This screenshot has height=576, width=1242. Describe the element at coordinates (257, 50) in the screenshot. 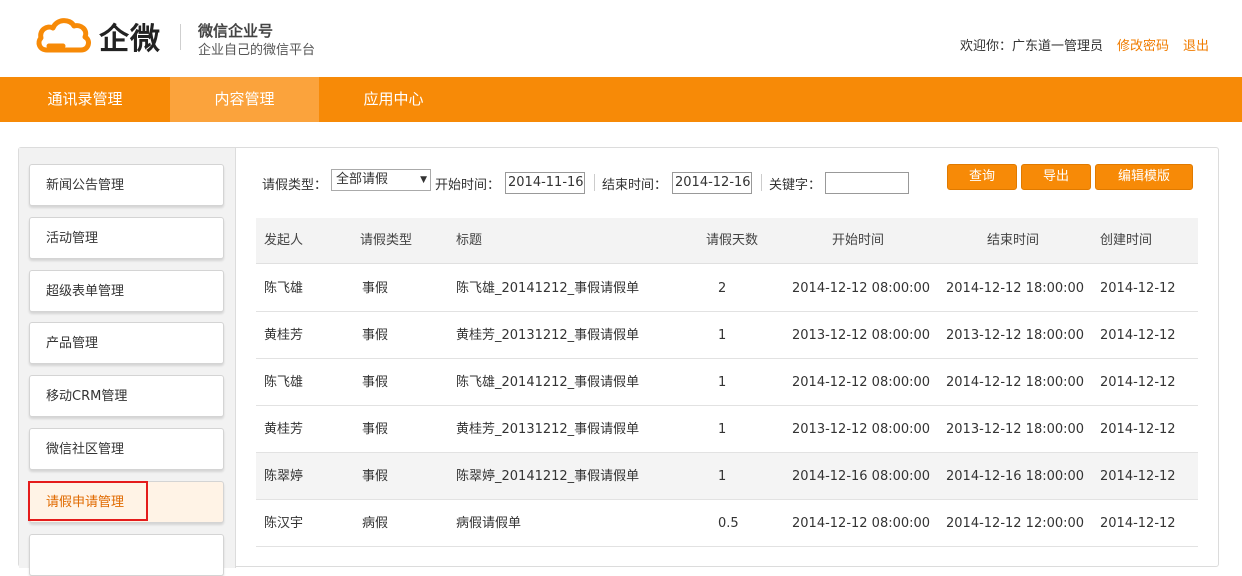

I see `brand-subtitle: 企业自己的微信平台` at that location.